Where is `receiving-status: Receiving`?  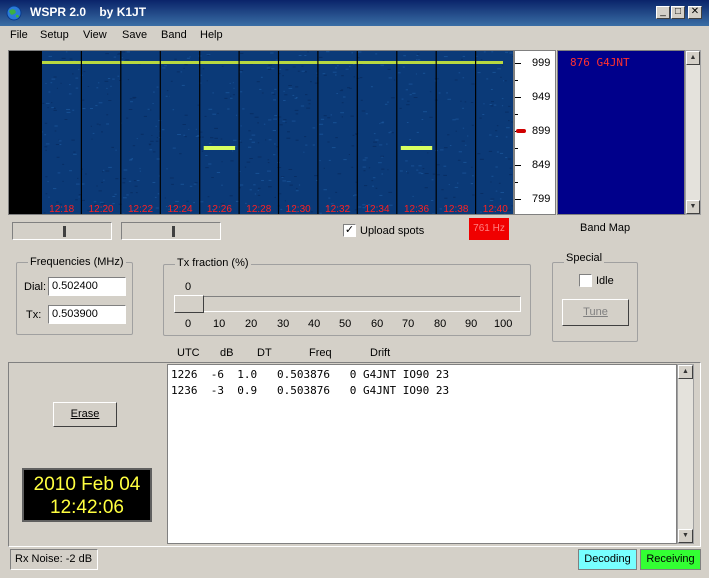
receiving-status: Receiving is located at coordinates (670, 559).